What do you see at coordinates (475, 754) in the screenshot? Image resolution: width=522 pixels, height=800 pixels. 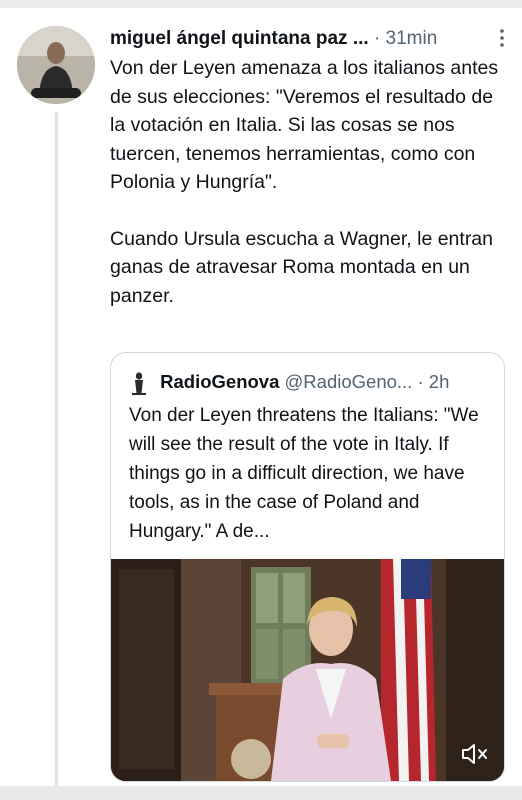 I see `mute-icon` at bounding box center [475, 754].